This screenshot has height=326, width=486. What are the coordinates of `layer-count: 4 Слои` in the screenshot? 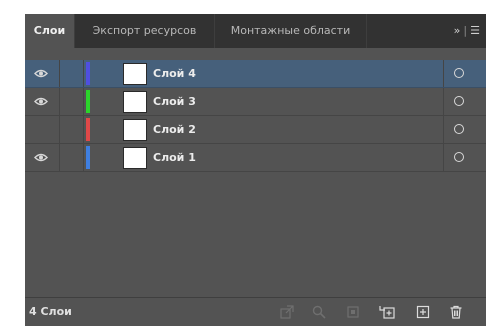 It's located at (50, 311).